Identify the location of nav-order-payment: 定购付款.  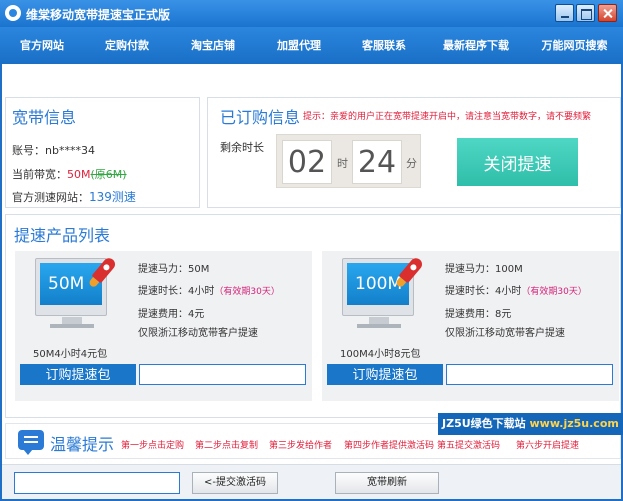
(127, 45).